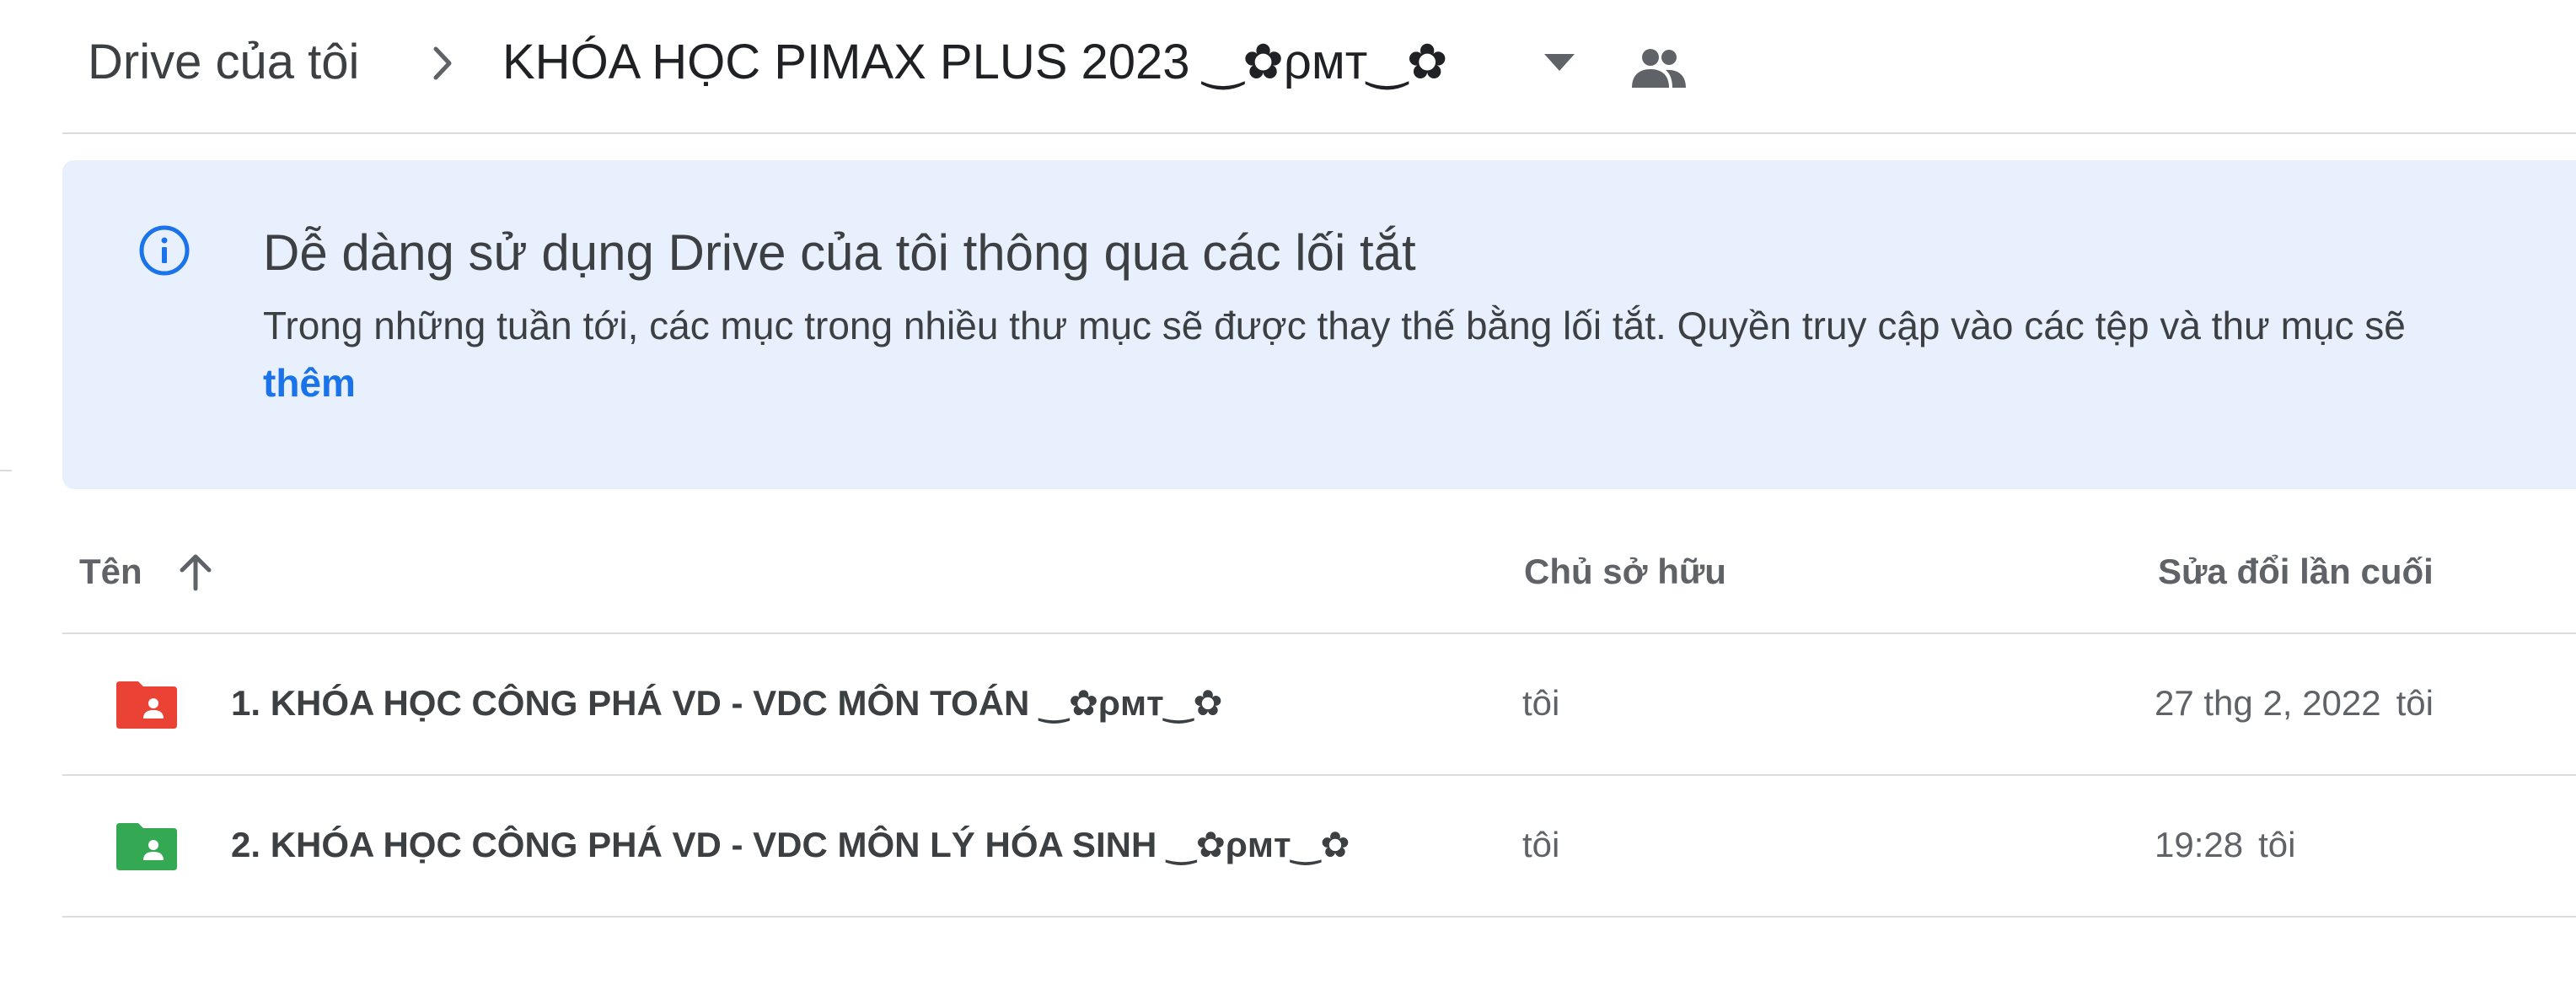 This screenshot has width=2576, height=985. What do you see at coordinates (2296, 571) in the screenshot?
I see `column-header-modified: Sửa đổi lần cuối` at bounding box center [2296, 571].